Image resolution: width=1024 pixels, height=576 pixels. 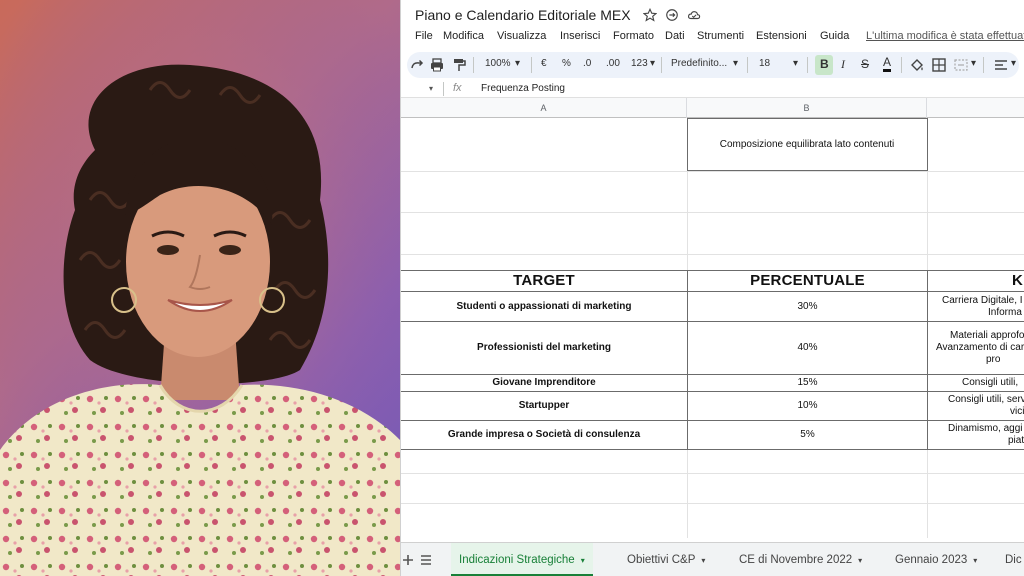 I want to click on zoom-select: 100%, so click(x=498, y=63).